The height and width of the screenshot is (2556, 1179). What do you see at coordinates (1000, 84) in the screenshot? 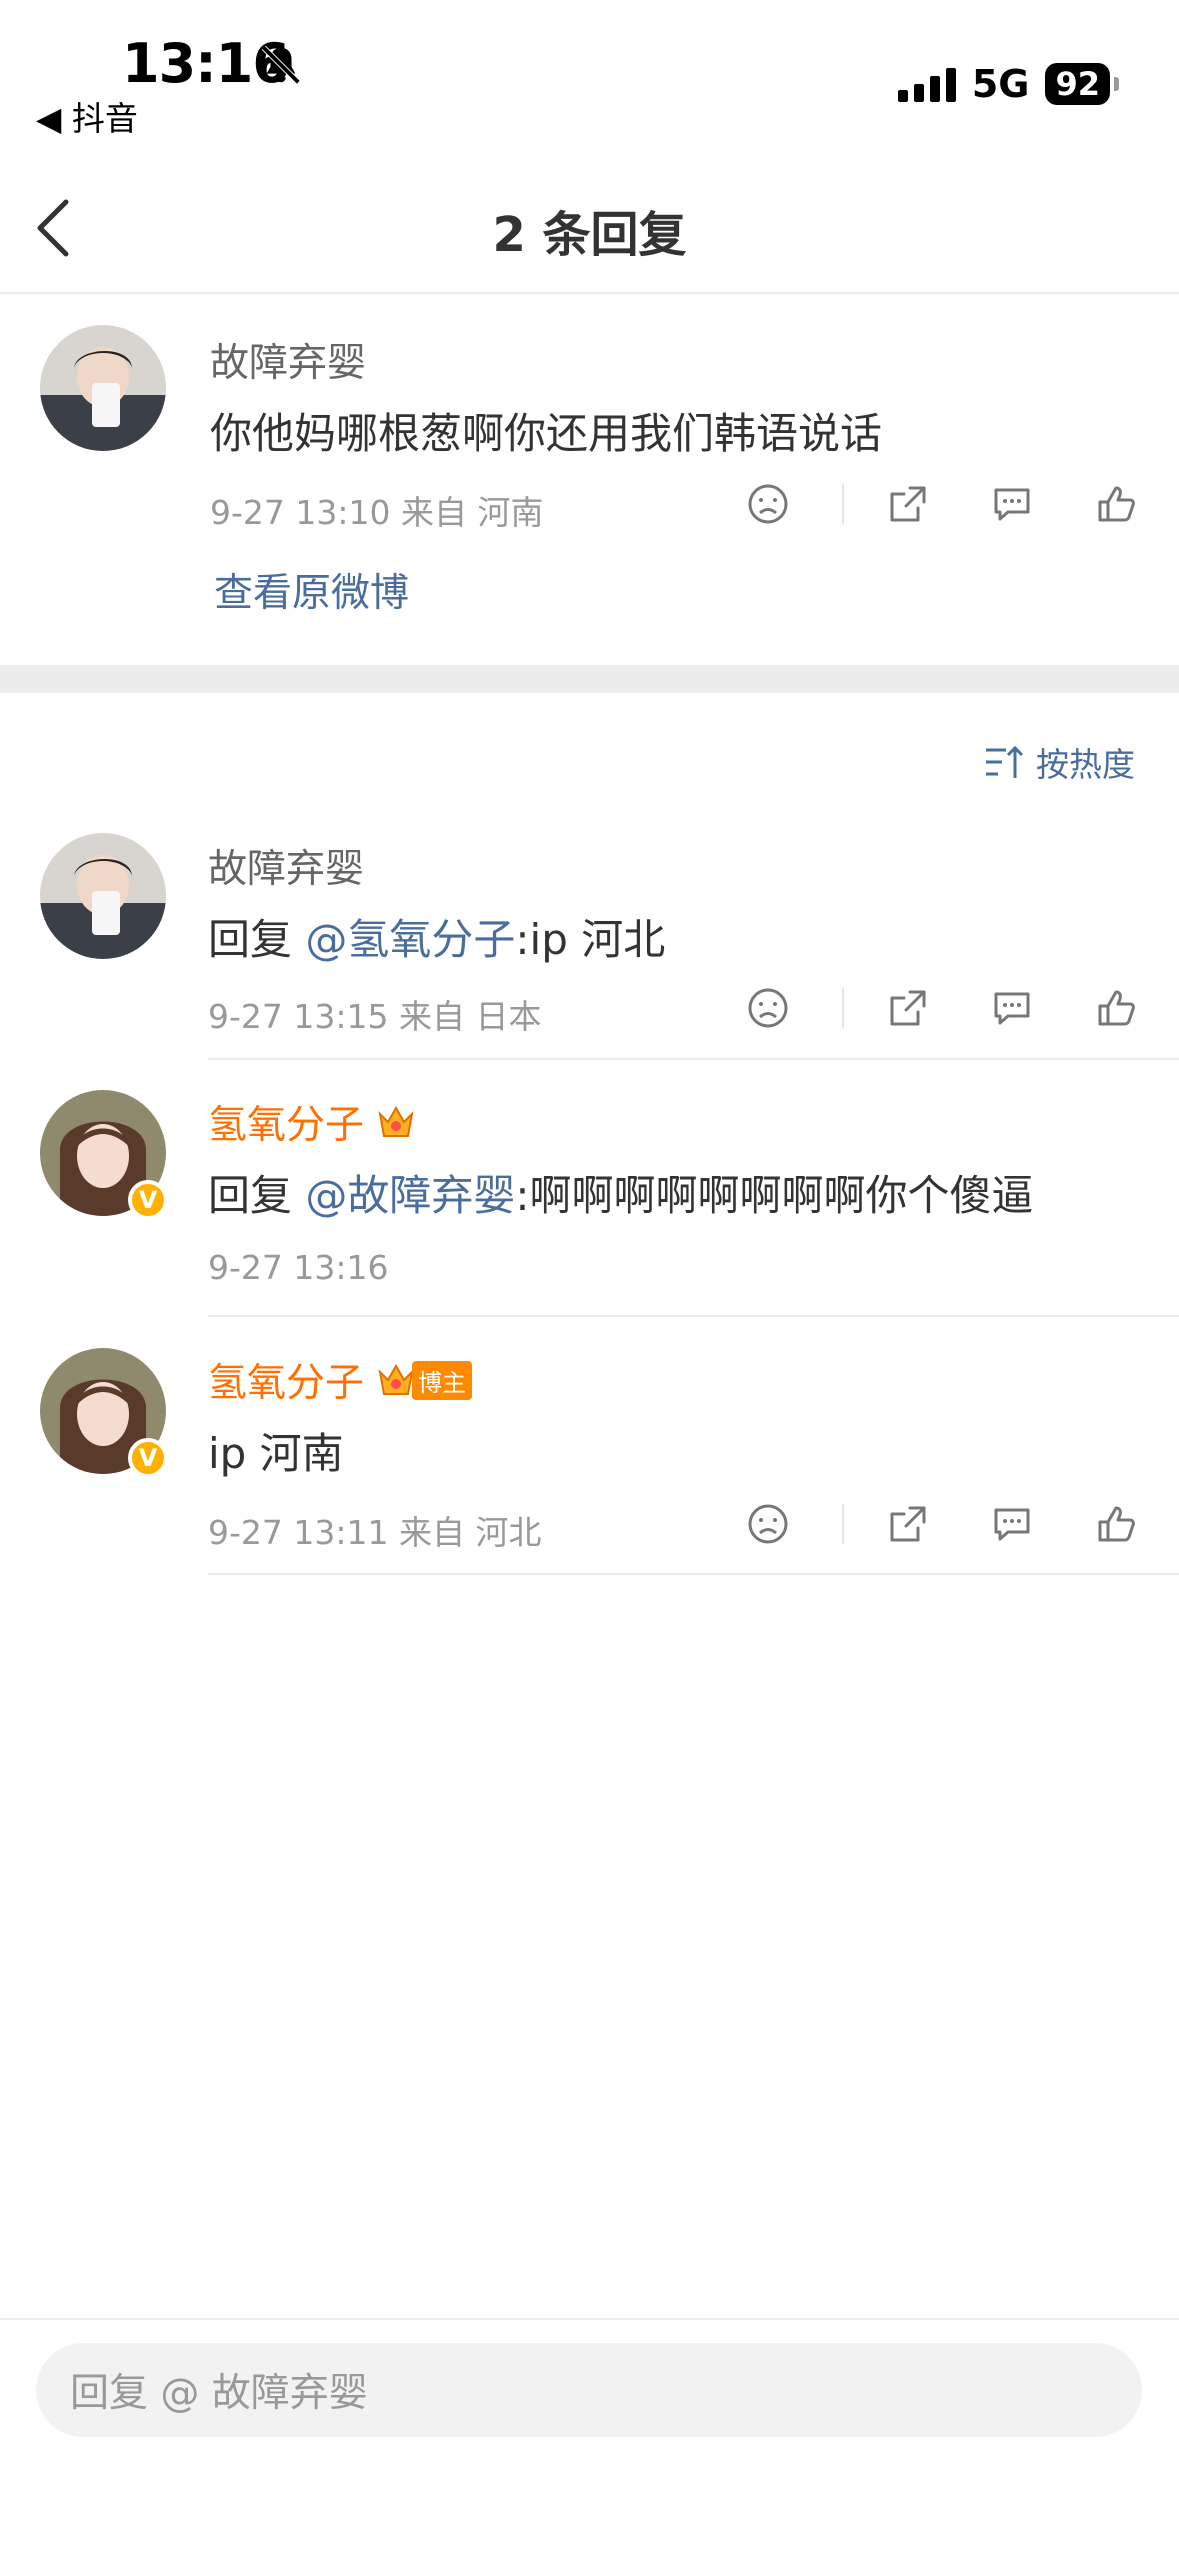
I see `network-type: 5G` at bounding box center [1000, 84].